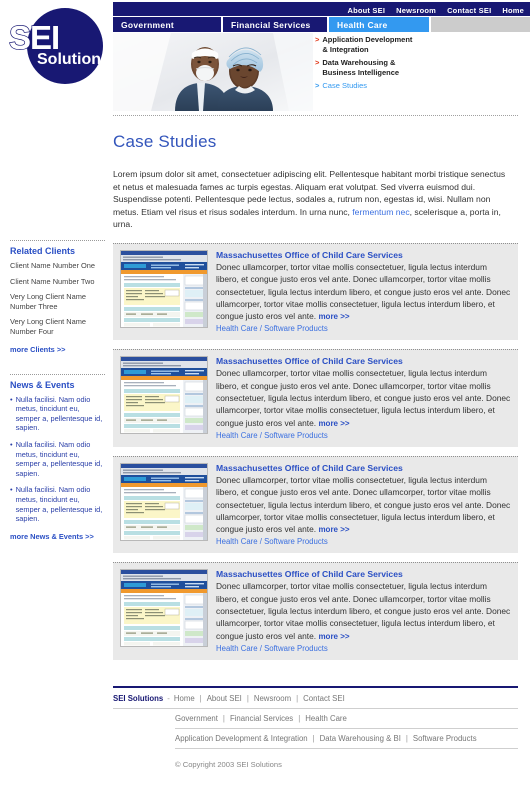  I want to click on subnav-item-app-dev: > Application Development & Integration, so click(366, 44).